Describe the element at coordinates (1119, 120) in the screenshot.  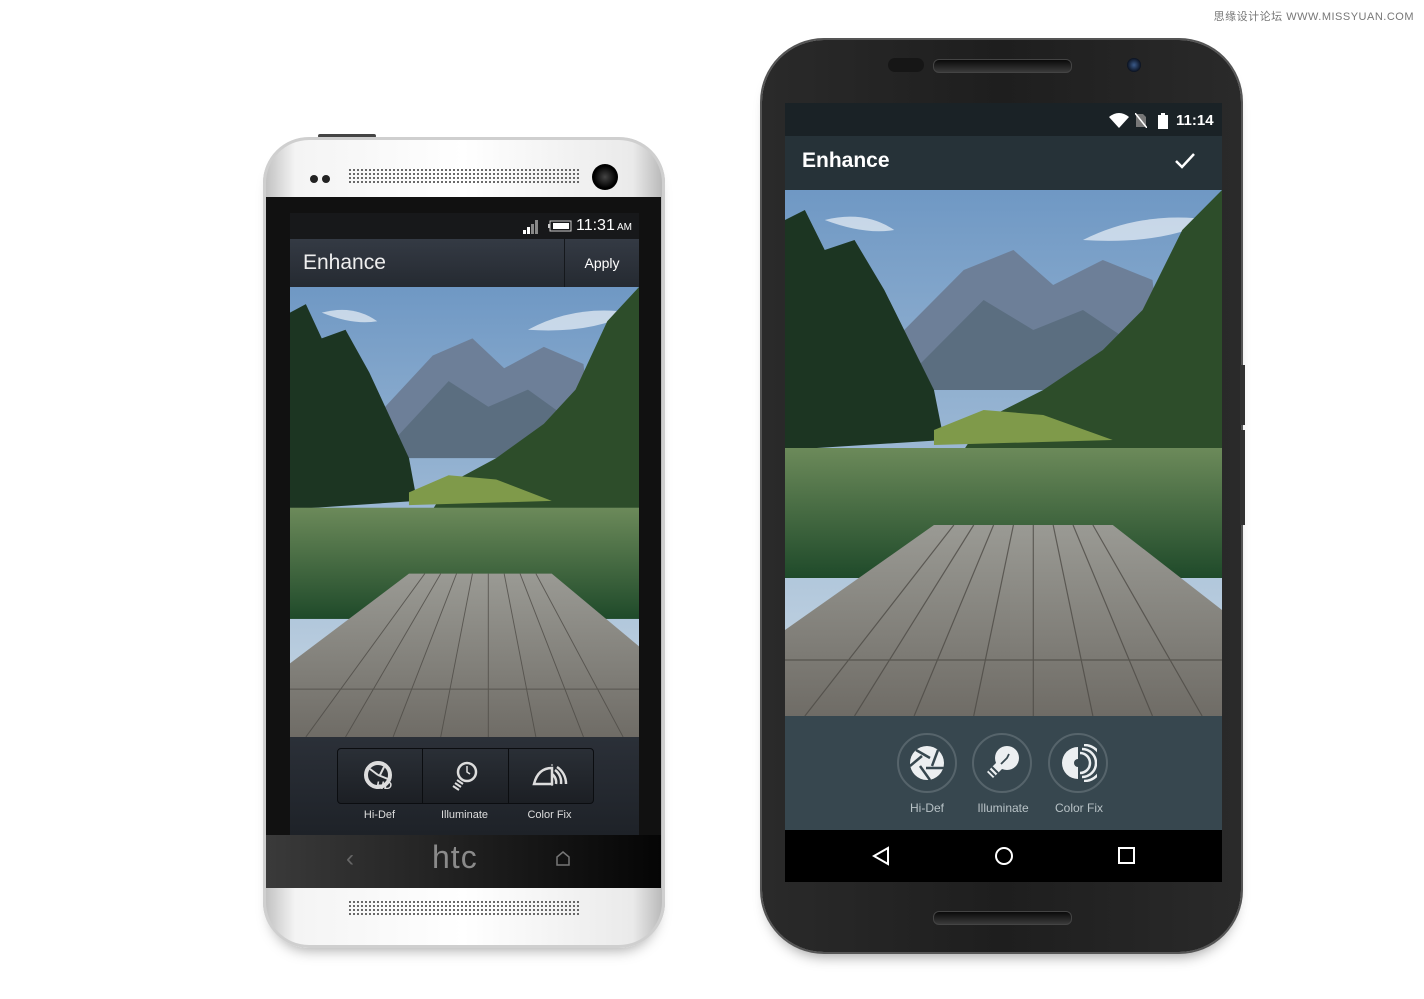
I see `wifi-icon` at that location.